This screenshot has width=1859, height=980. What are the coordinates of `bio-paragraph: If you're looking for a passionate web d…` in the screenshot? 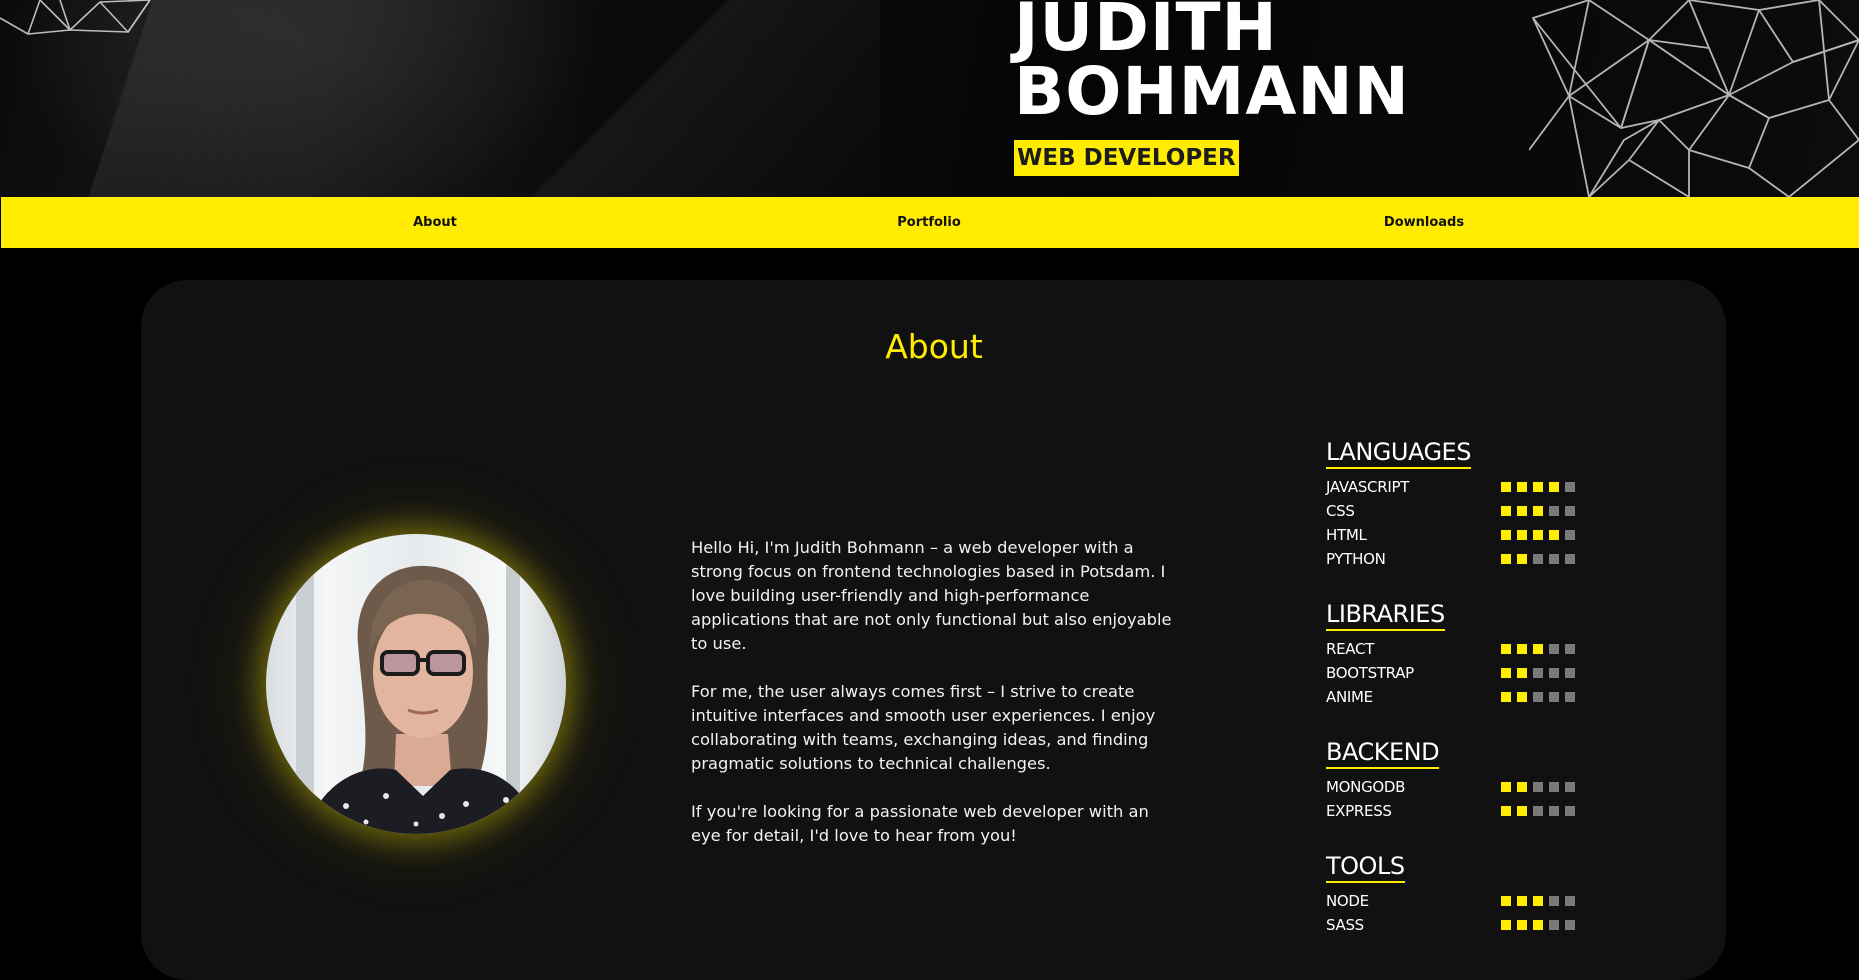 It's located at (920, 823).